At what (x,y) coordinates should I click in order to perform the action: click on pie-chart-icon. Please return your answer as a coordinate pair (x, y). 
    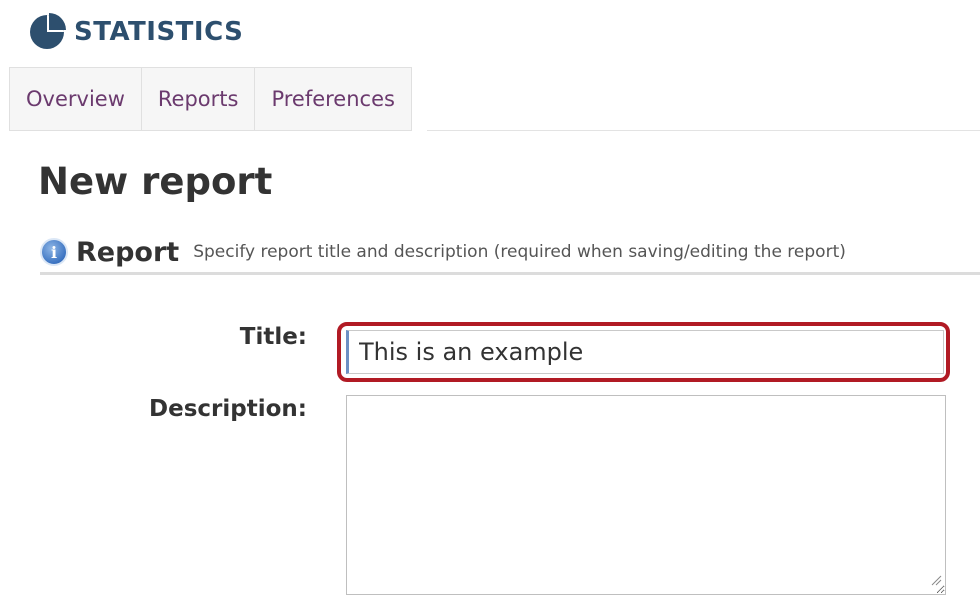
    Looking at the image, I should click on (48, 31).